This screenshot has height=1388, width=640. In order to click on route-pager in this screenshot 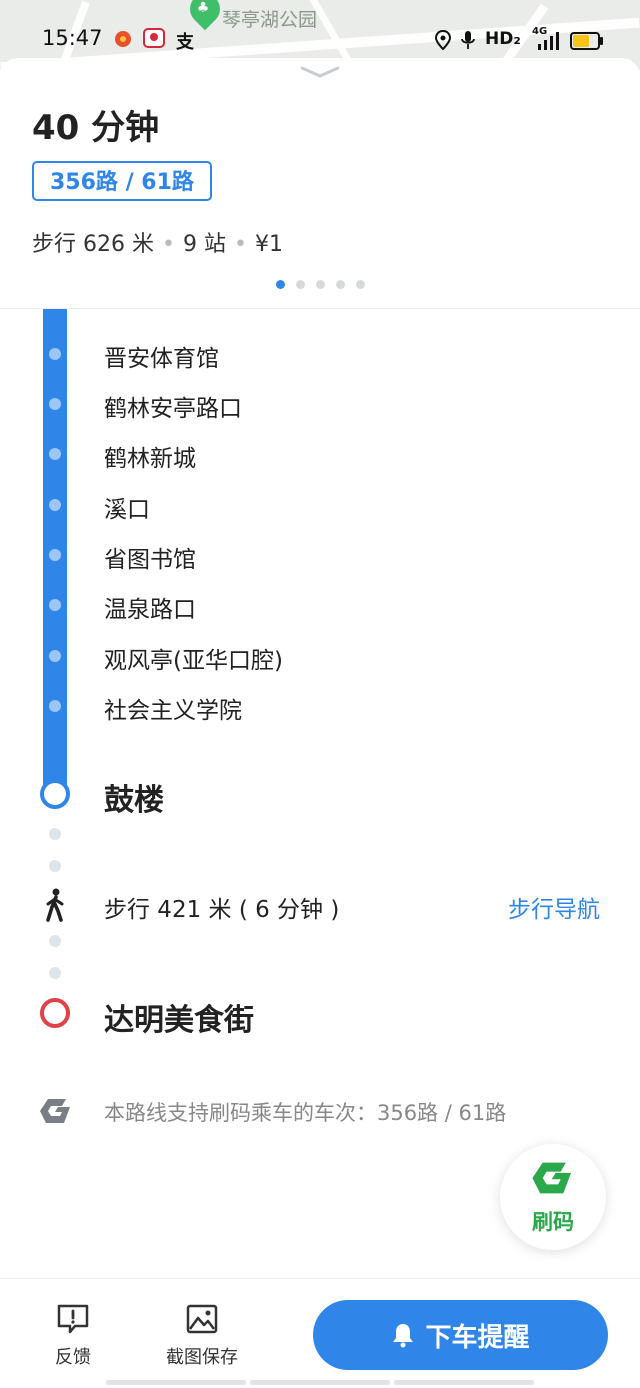, I will do `click(320, 284)`.